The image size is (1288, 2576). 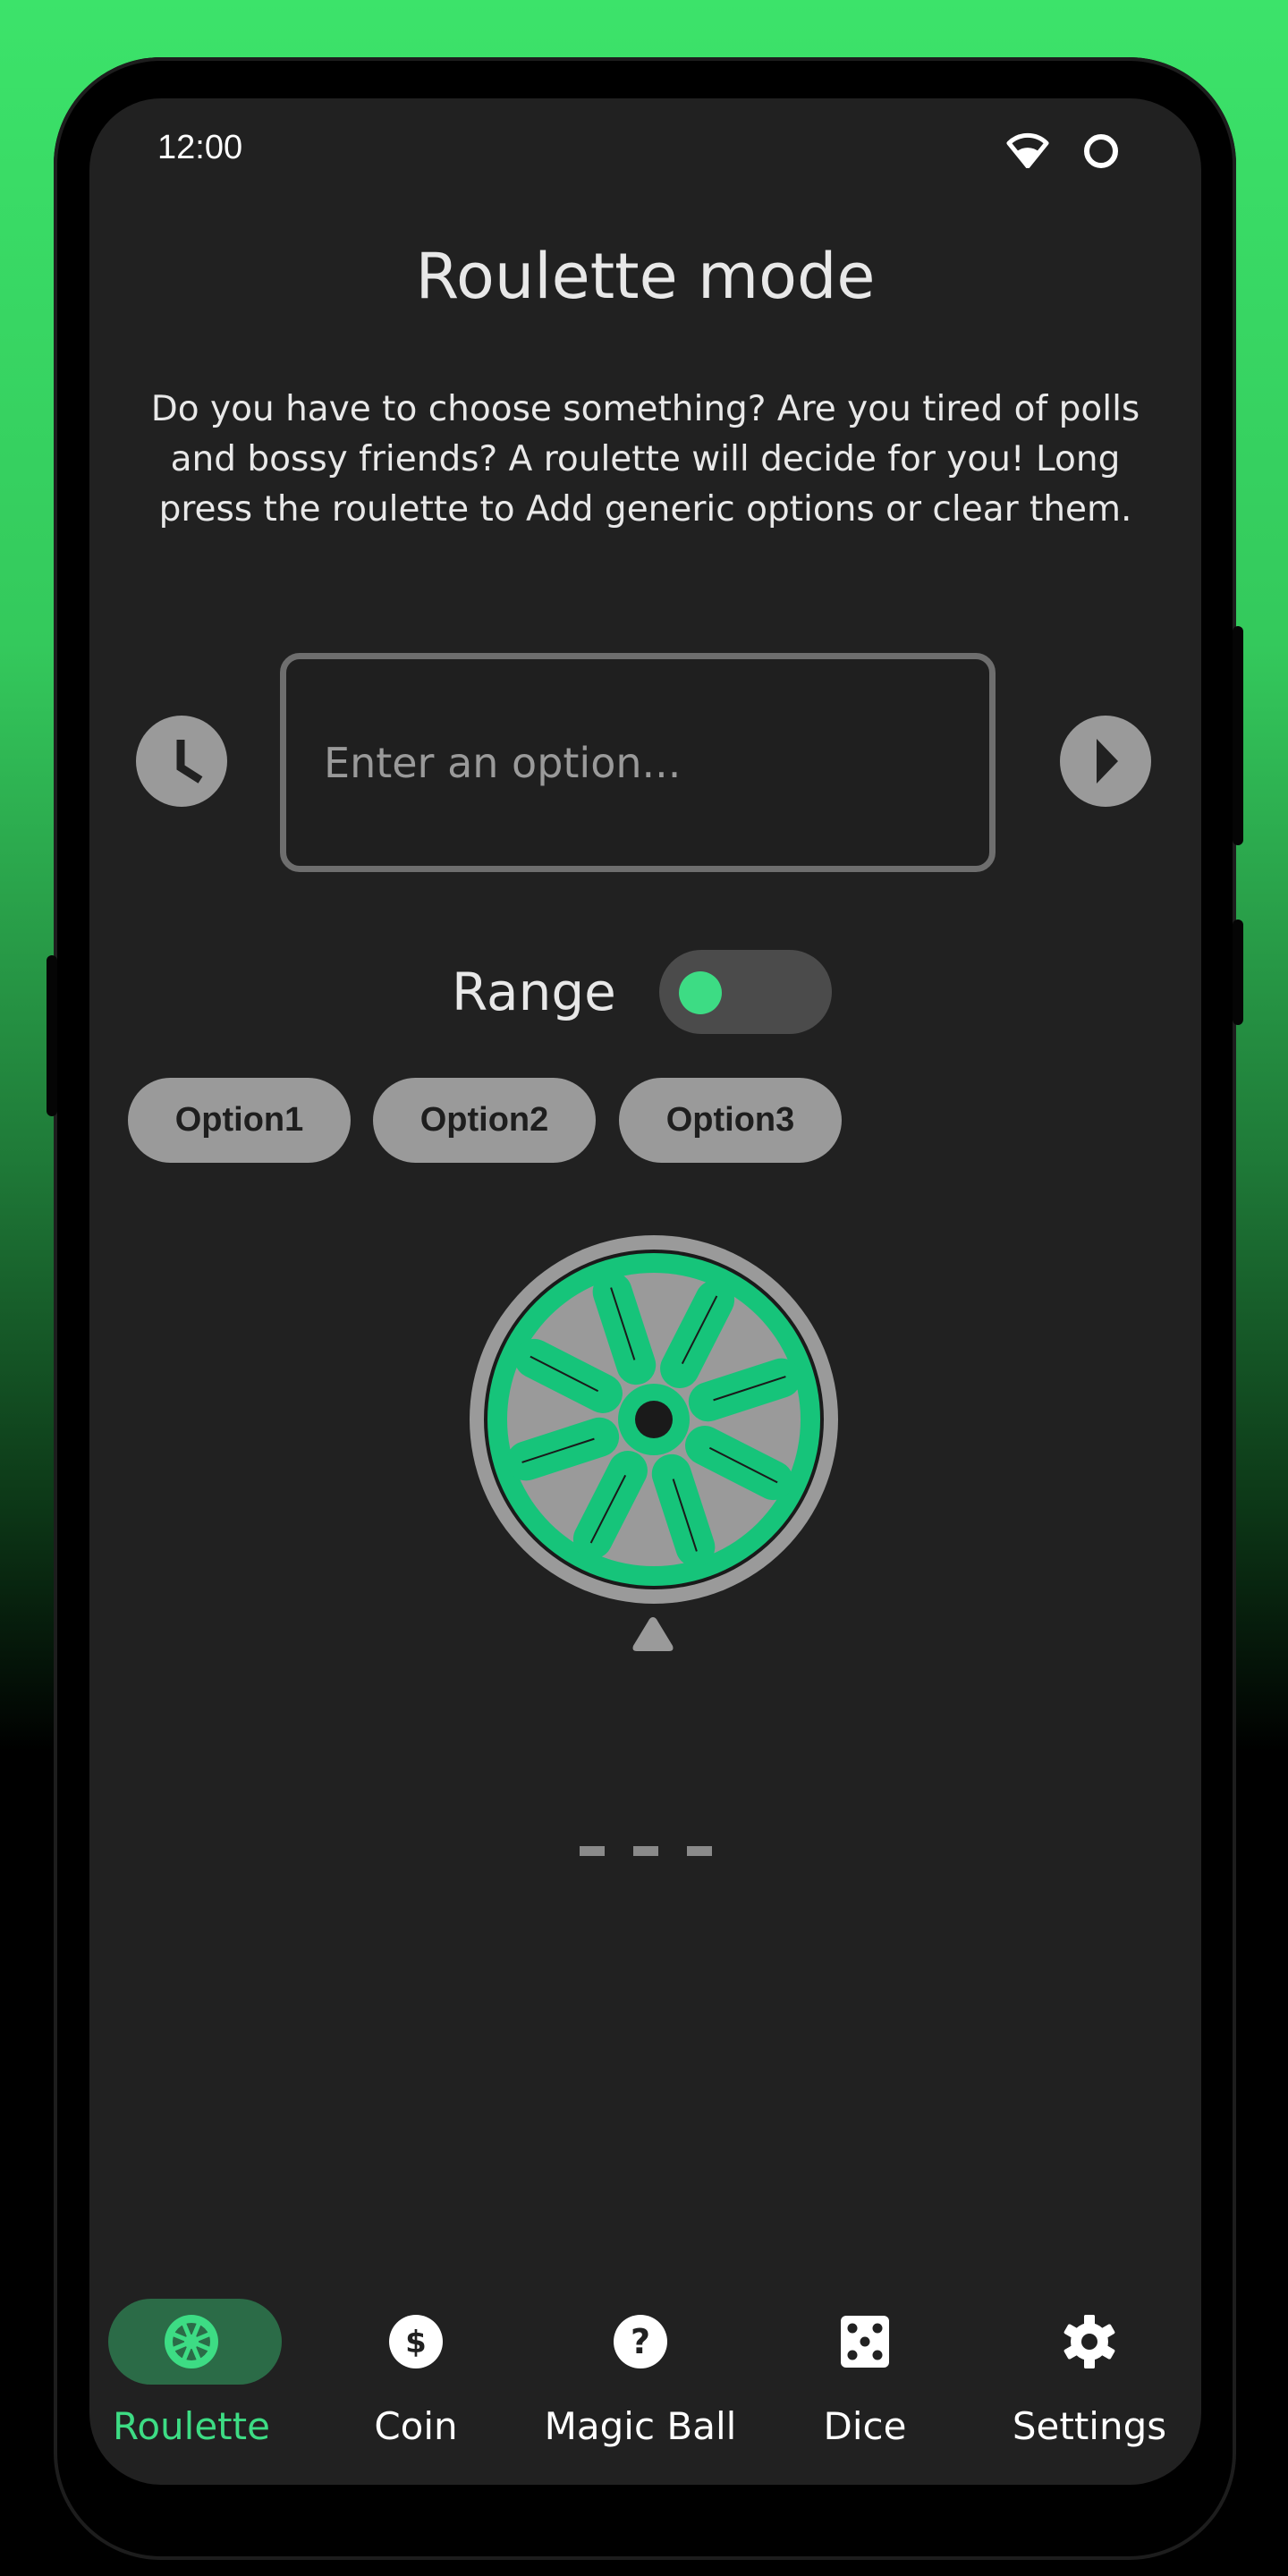 What do you see at coordinates (864, 2375) in the screenshot?
I see `nav-item-dice: Dice` at bounding box center [864, 2375].